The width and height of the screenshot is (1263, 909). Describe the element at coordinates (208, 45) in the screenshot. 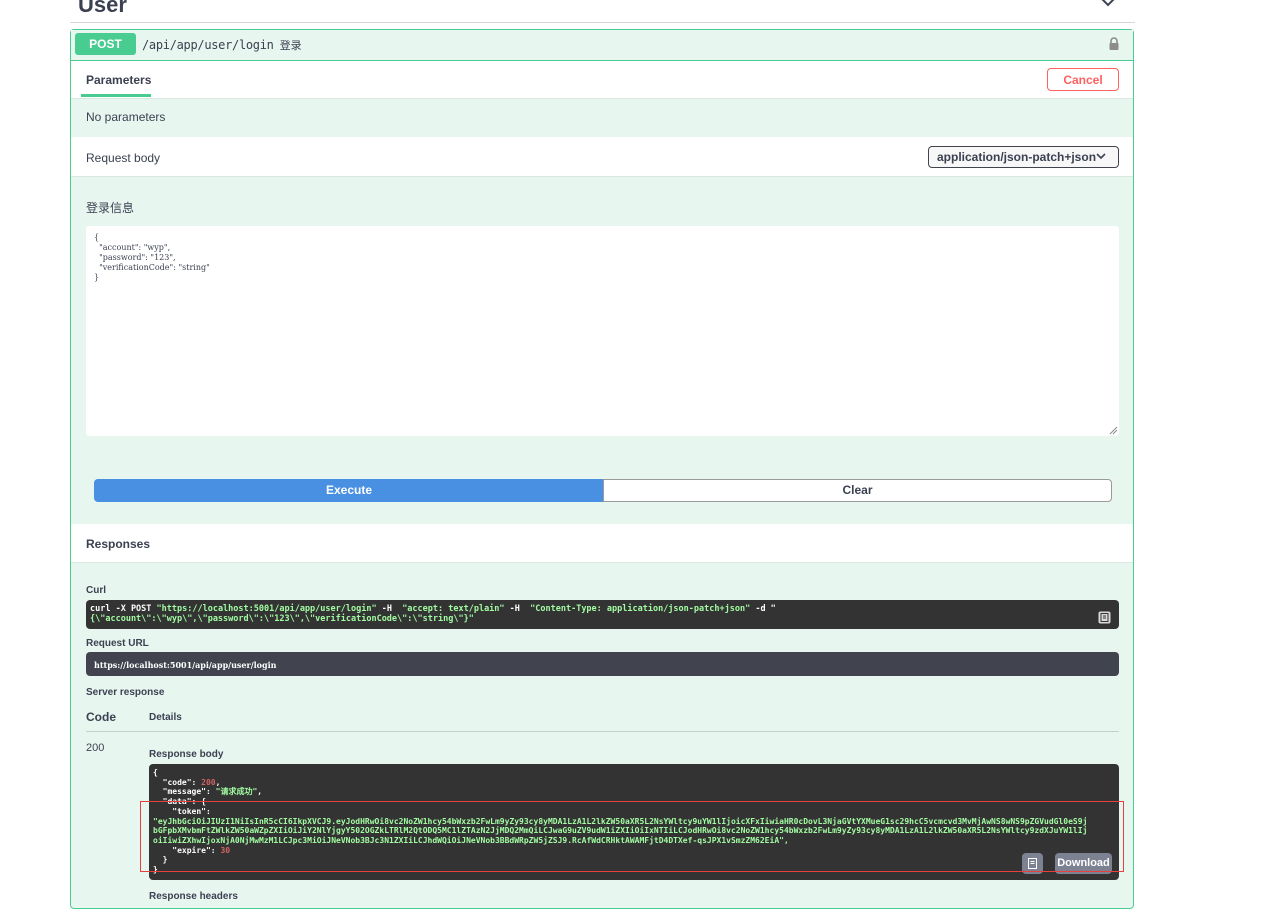

I see `operation-path: /api/app/user/login` at that location.